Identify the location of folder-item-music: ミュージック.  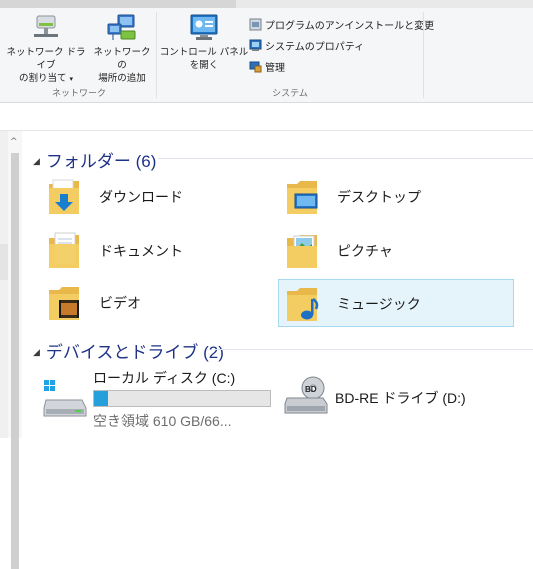
(396, 303).